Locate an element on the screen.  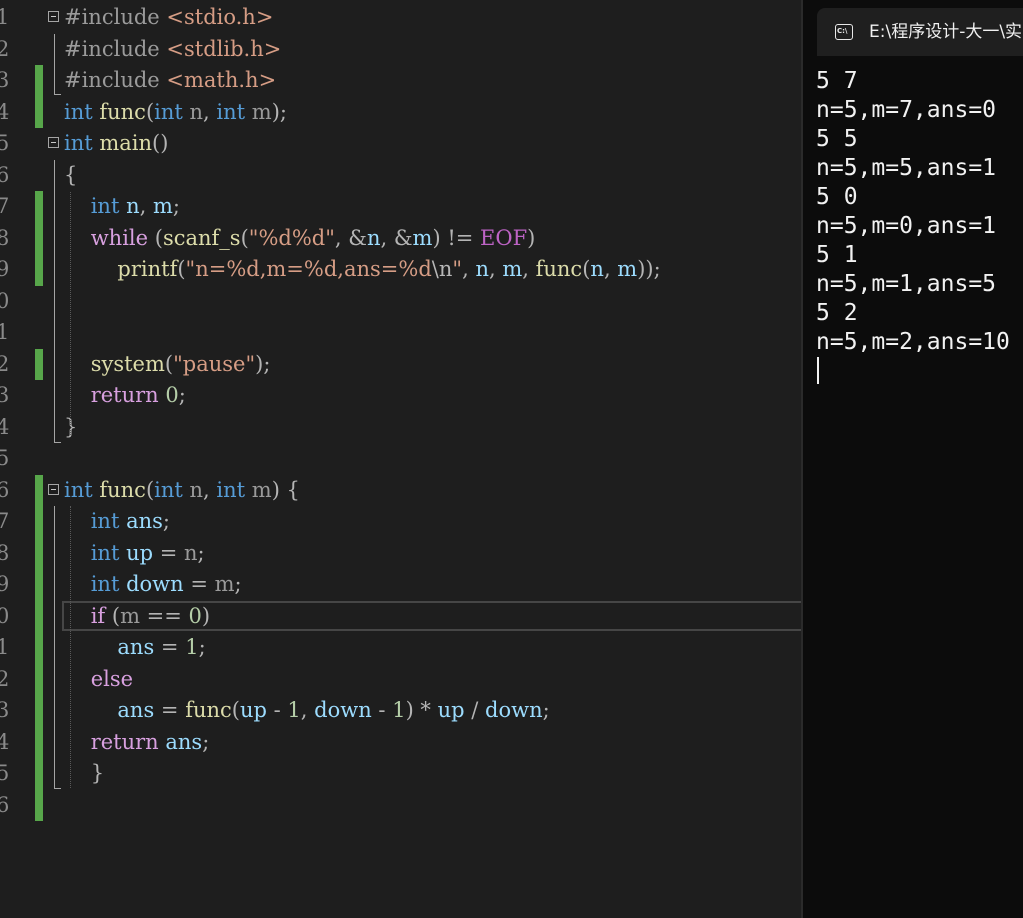
code-line: 3 return 0; is located at coordinates (400, 396).